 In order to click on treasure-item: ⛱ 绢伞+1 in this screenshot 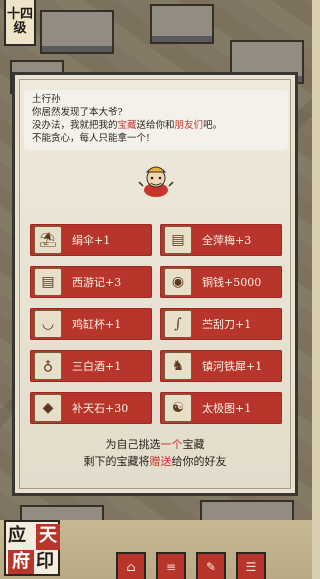, I will do `click(91, 240)`.